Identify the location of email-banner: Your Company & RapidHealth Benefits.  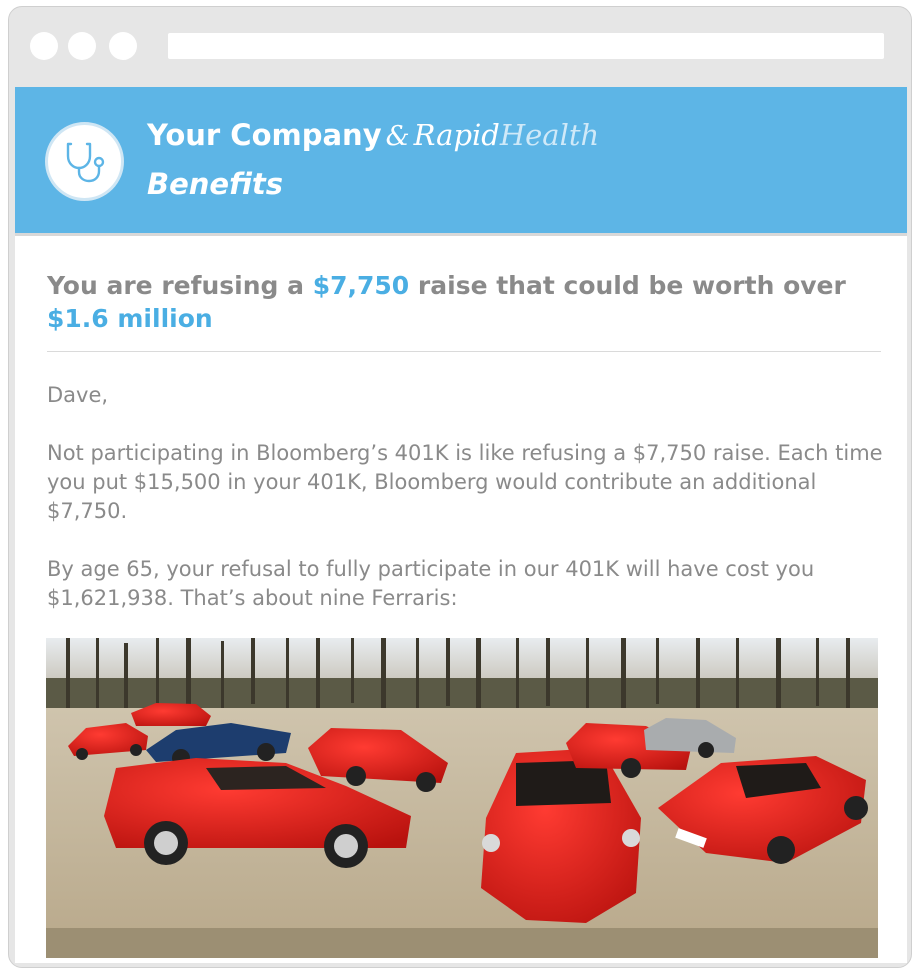
(461, 161).